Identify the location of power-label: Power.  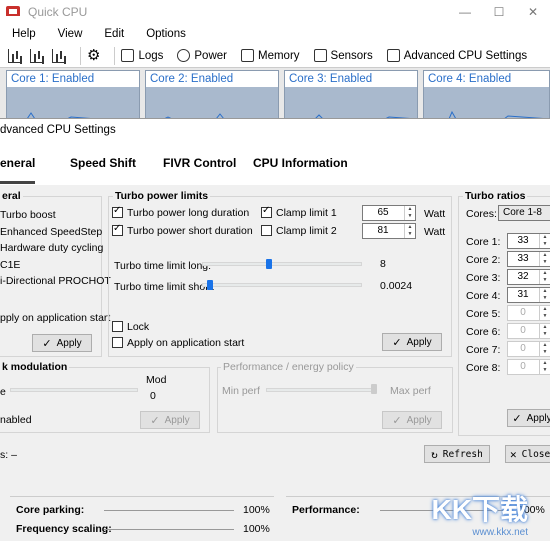
(210, 55).